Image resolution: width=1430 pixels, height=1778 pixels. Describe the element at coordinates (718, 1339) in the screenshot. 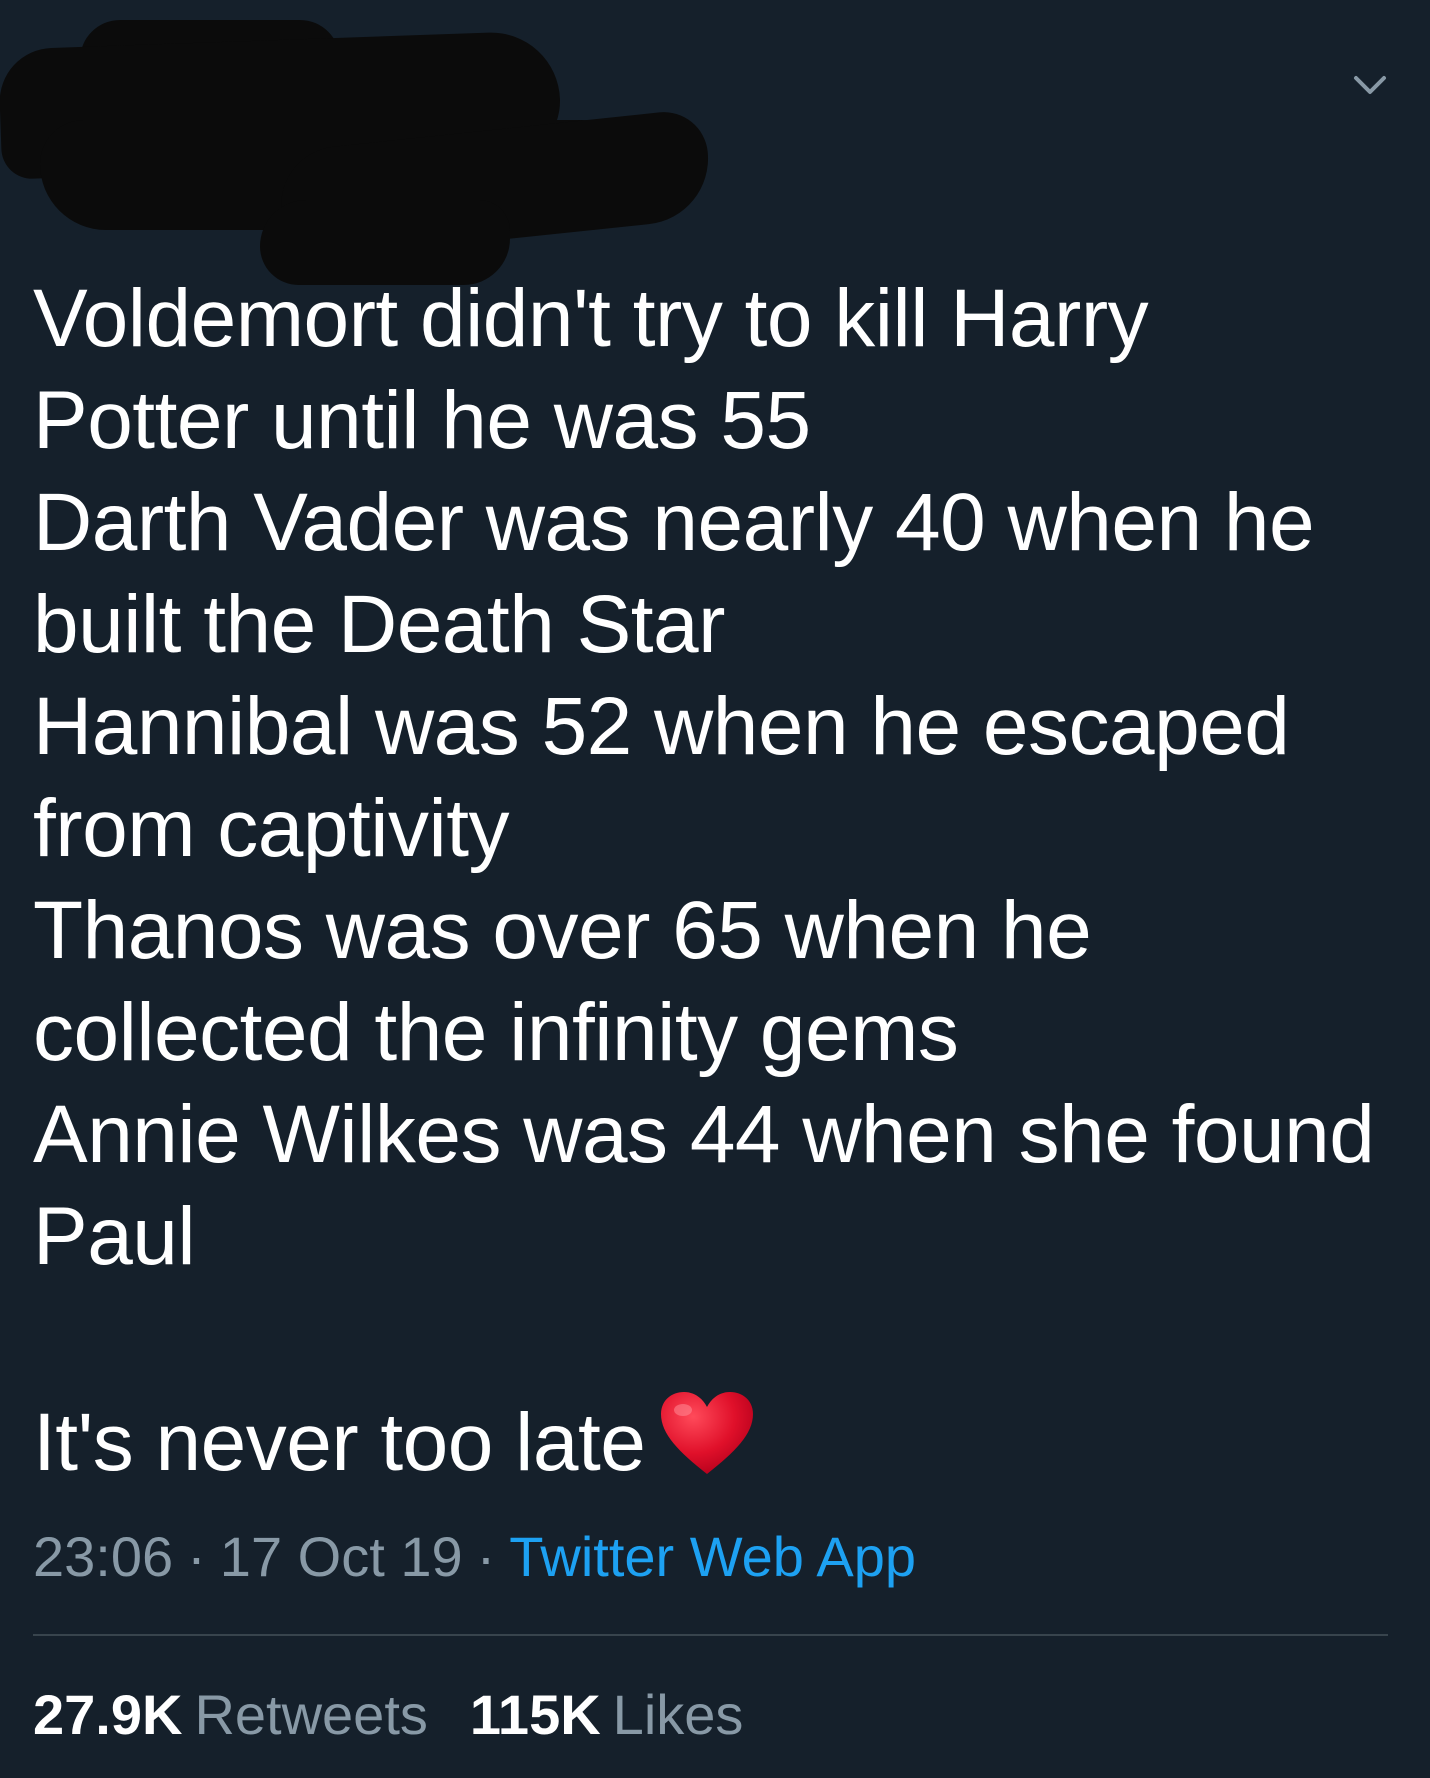

I see `paragraph-break` at that location.